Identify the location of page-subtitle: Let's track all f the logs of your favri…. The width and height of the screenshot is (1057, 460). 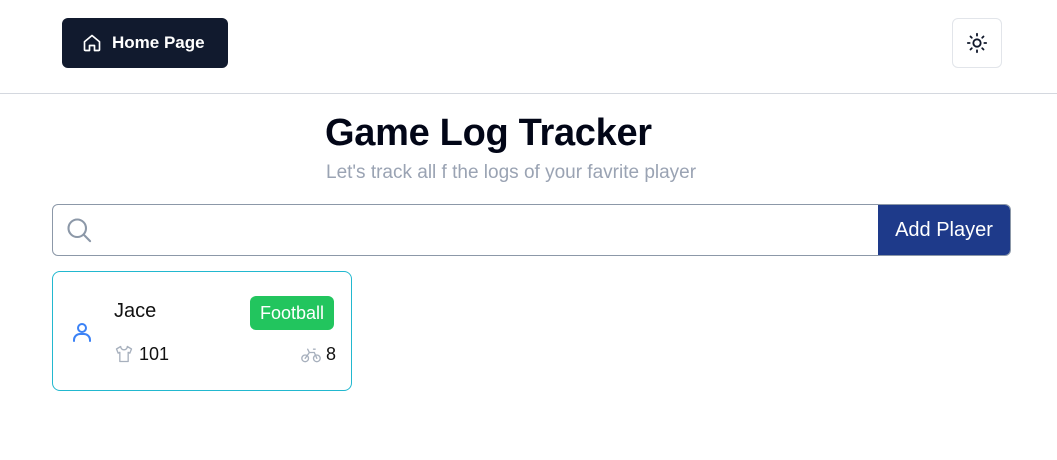
(511, 172).